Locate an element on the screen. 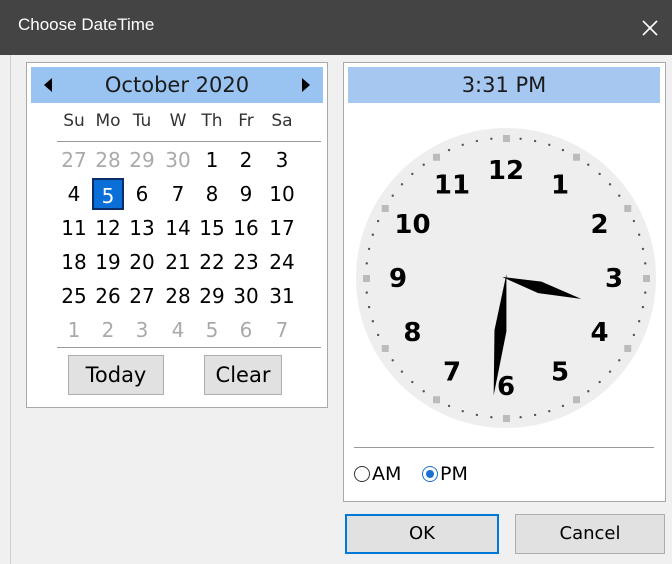  calendar-day: 23 is located at coordinates (246, 262).